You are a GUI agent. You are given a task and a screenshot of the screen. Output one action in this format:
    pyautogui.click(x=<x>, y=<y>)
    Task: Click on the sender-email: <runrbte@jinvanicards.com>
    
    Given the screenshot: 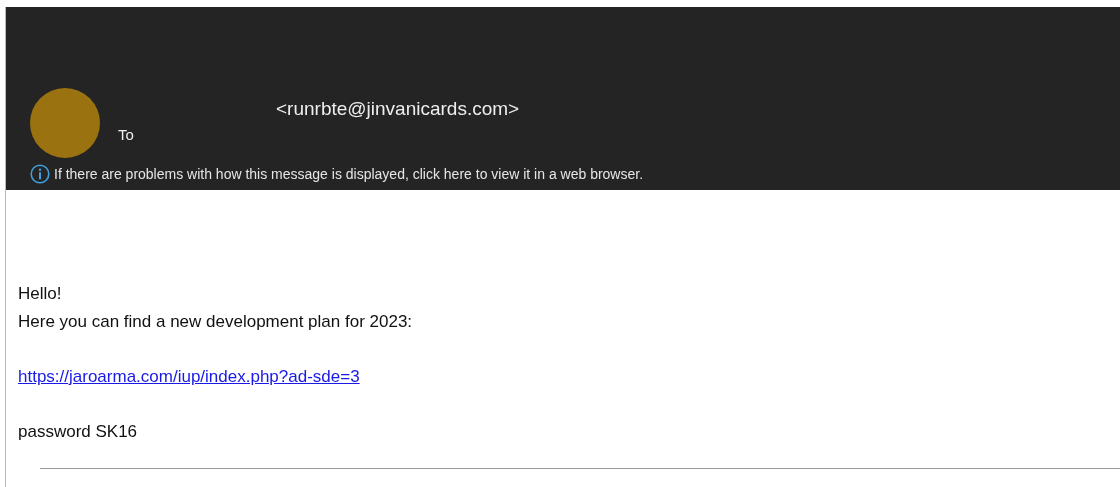 What is the action you would take?
    pyautogui.click(x=398, y=109)
    